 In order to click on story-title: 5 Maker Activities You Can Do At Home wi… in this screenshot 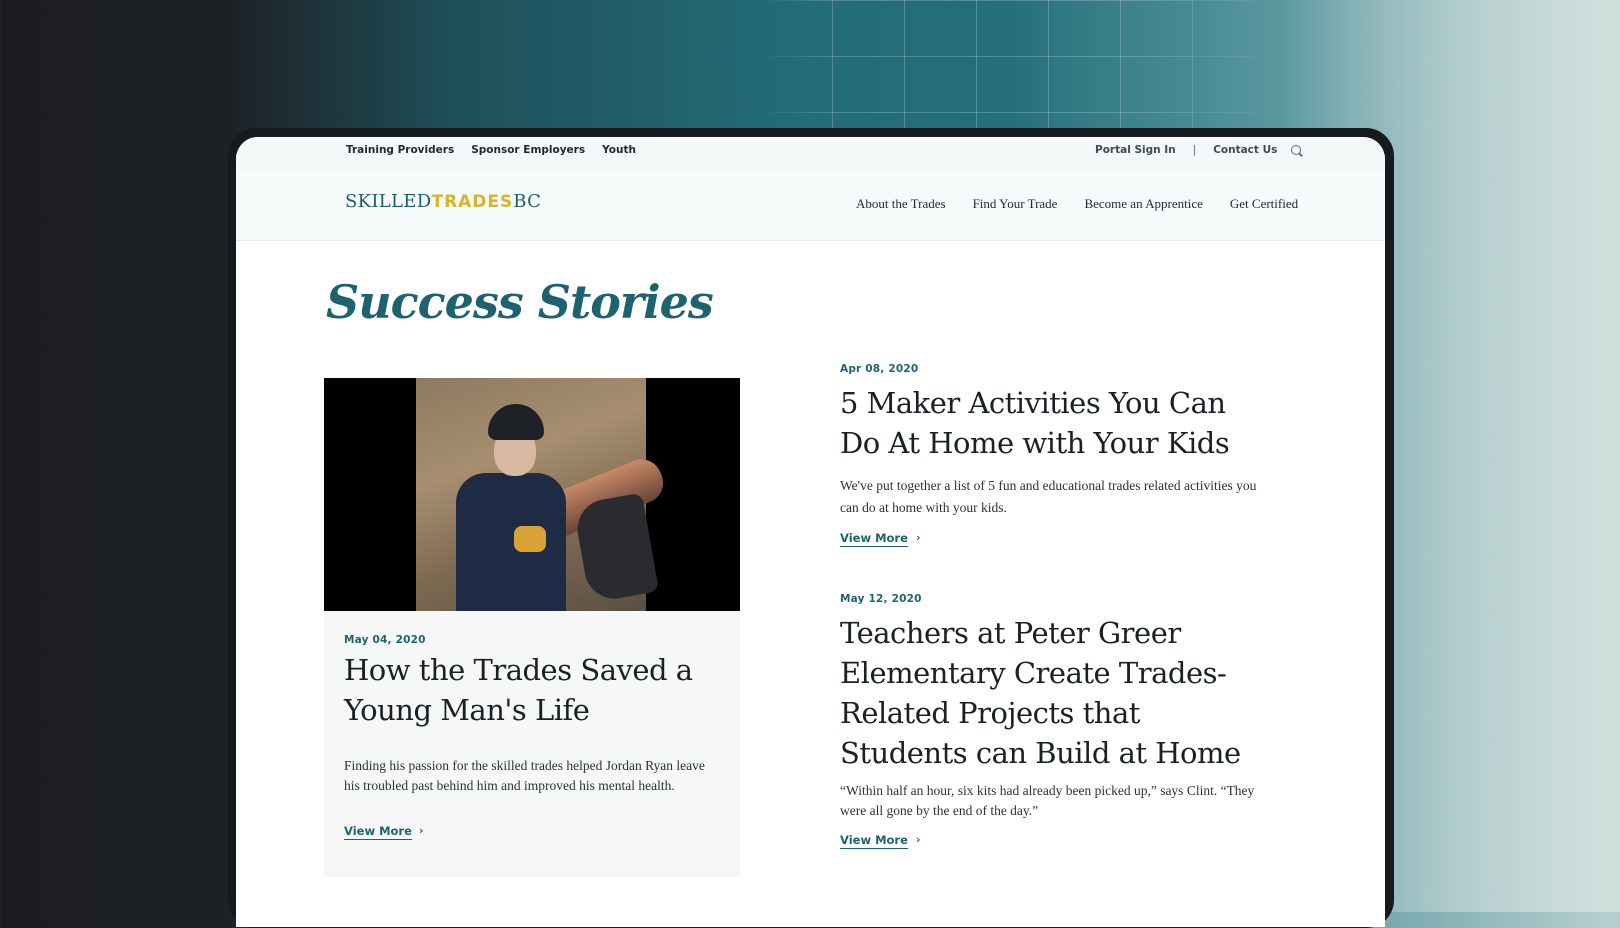, I will do `click(1050, 423)`.